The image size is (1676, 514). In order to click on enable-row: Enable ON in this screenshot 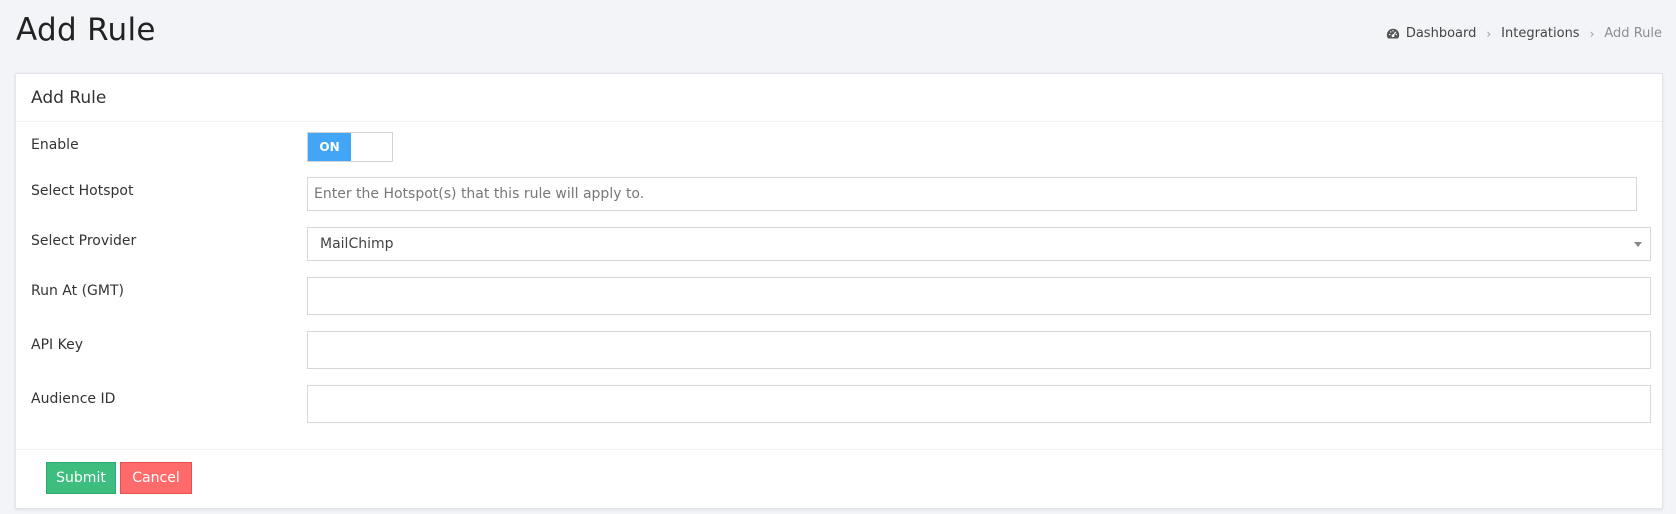, I will do `click(839, 148)`.